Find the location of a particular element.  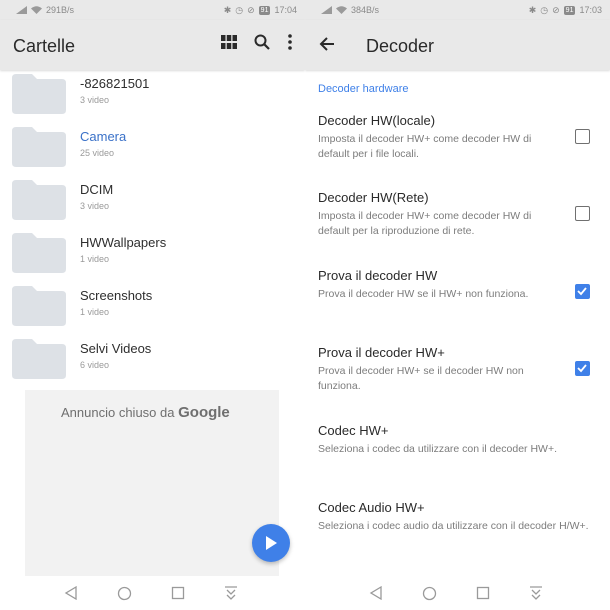

folder-count: 6 video is located at coordinates (95, 365).